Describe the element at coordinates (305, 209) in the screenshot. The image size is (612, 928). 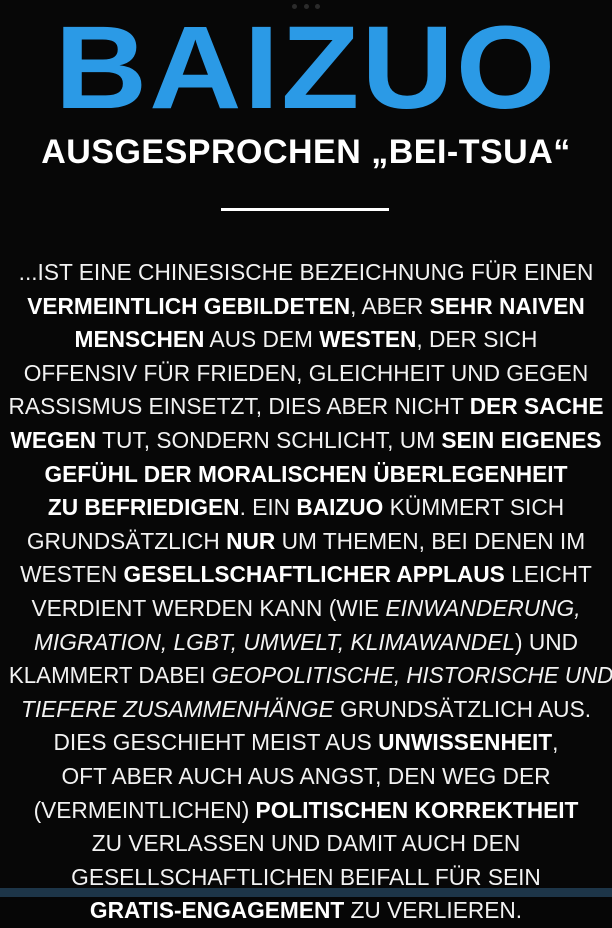
I see `divider-line` at that location.